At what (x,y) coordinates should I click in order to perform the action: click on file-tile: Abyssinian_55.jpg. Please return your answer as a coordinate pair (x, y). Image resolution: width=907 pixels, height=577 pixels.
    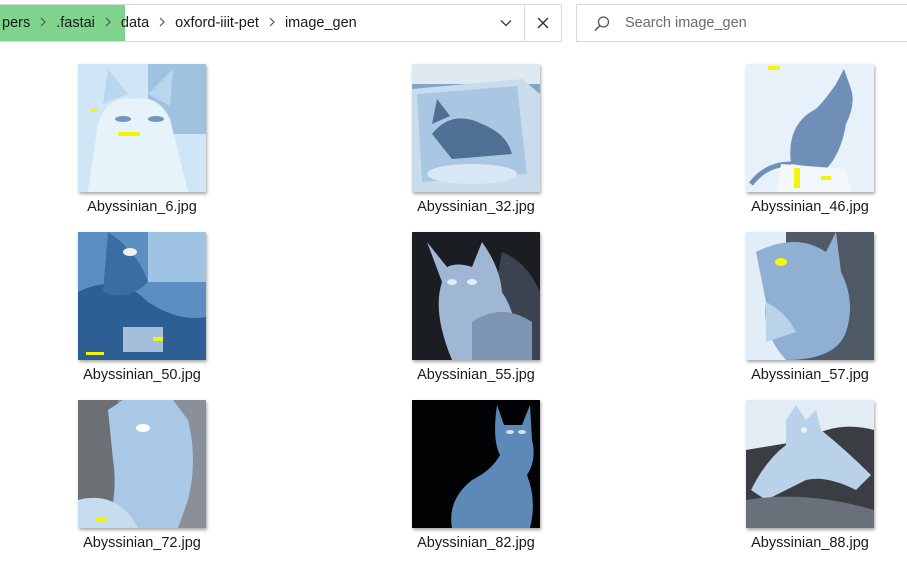
    Looking at the image, I should click on (476, 298).